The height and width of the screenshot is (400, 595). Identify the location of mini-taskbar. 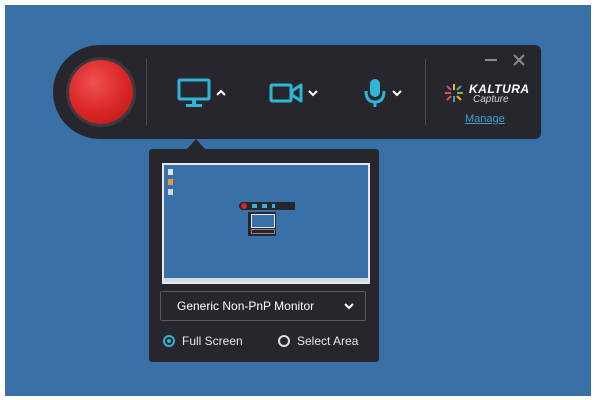
(266, 280).